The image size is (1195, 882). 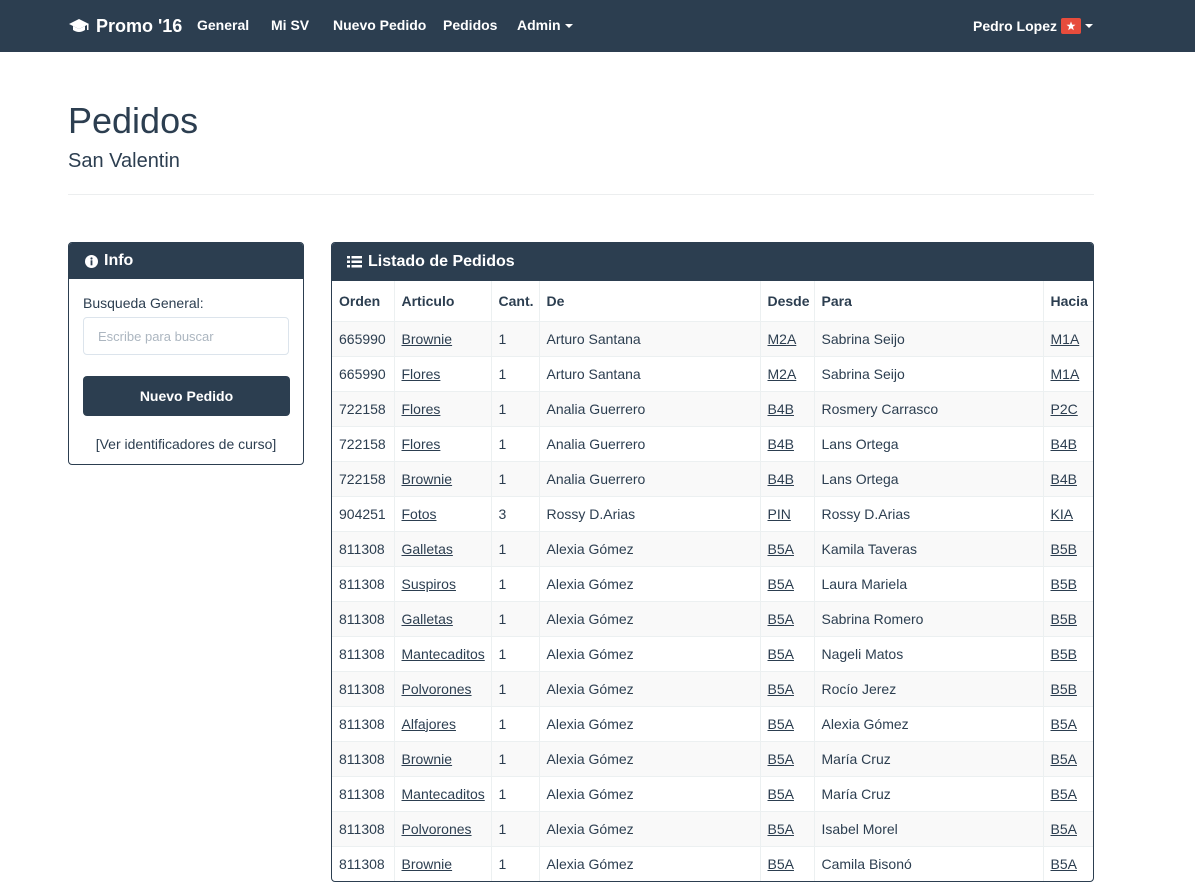 What do you see at coordinates (379, 26) in the screenshot?
I see `nav-nuevo-pedido: Nuevo Pedido` at bounding box center [379, 26].